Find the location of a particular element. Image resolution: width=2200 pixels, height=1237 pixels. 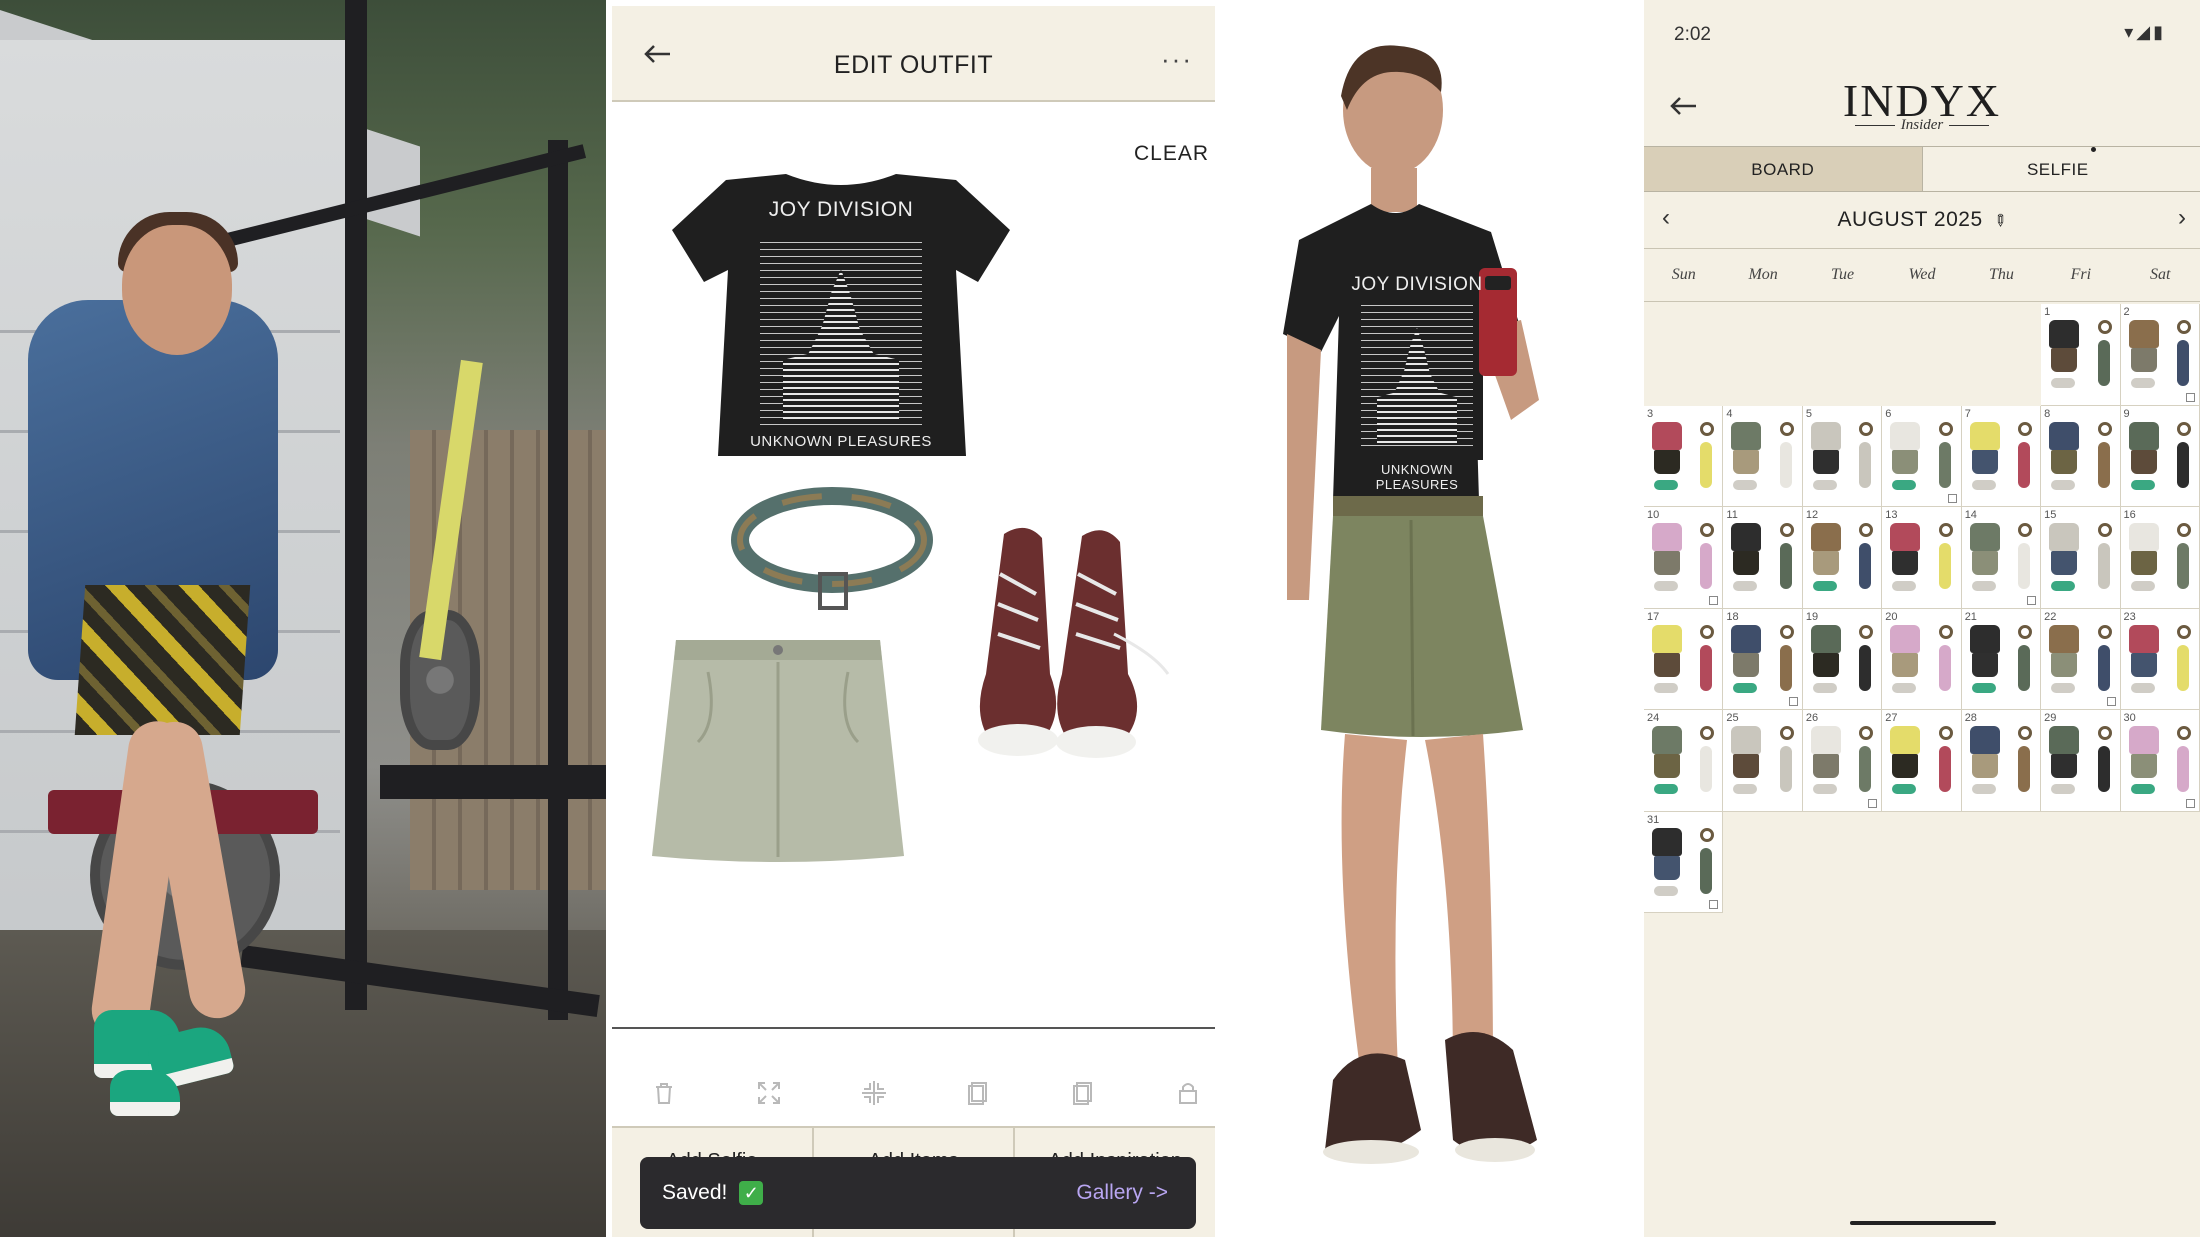

home-indicator is located at coordinates (1923, 1223).